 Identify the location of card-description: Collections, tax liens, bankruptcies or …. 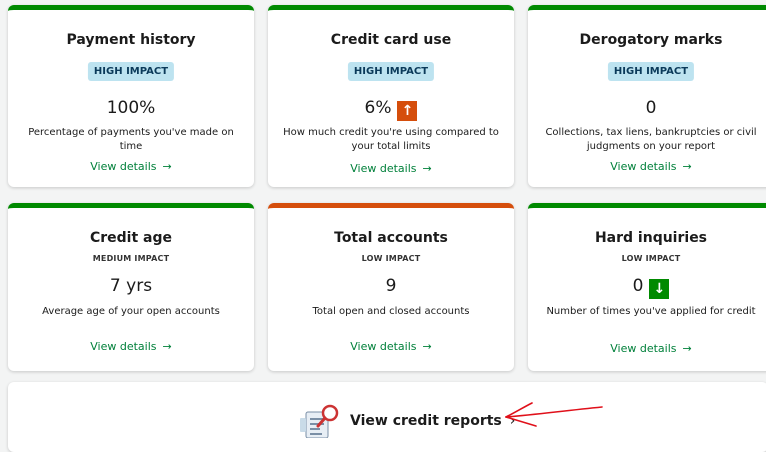
(651, 139).